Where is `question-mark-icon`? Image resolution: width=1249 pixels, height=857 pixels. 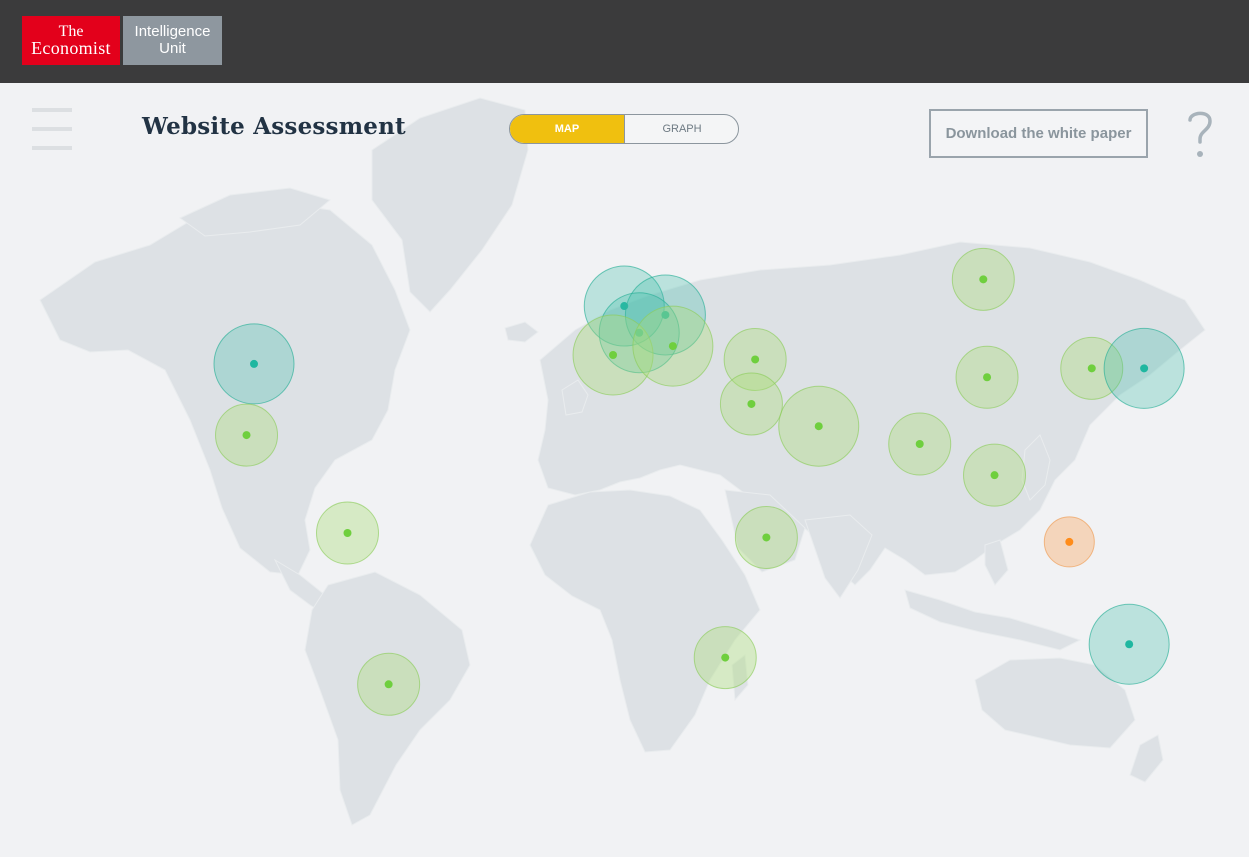 question-mark-icon is located at coordinates (1200, 134).